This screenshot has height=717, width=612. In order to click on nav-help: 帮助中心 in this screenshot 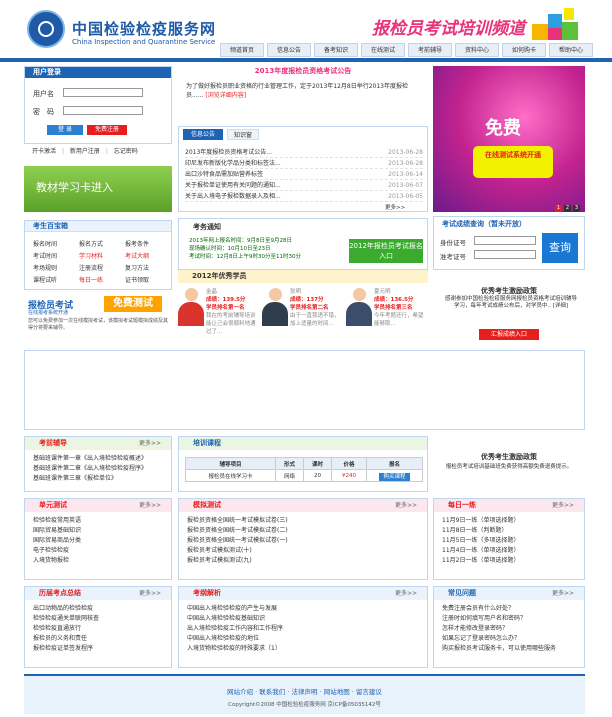, I will do `click(571, 50)`.